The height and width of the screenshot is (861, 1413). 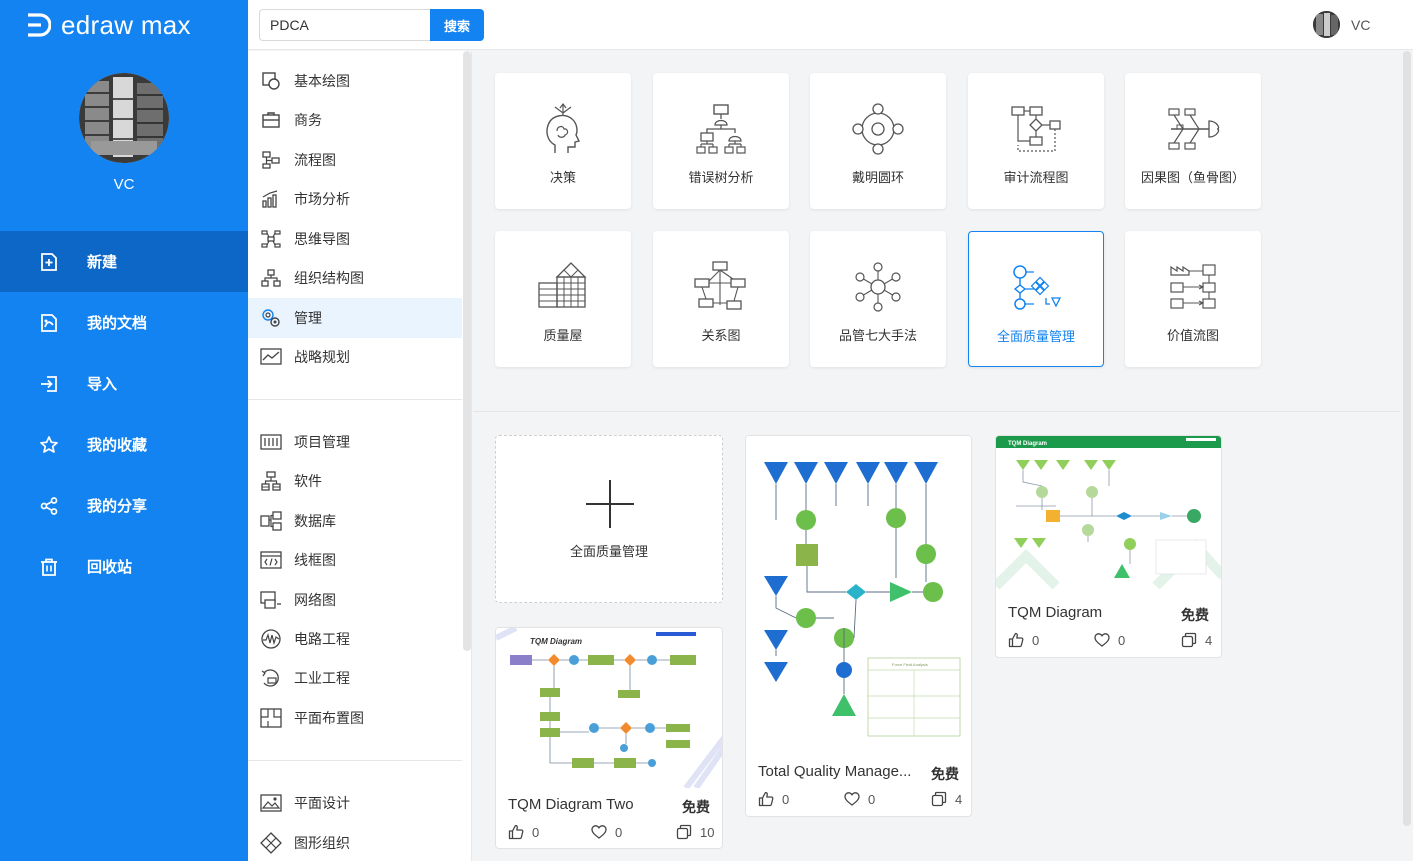 What do you see at coordinates (124, 505) in the screenshot?
I see `nav-item-shared: 我的分享` at bounding box center [124, 505].